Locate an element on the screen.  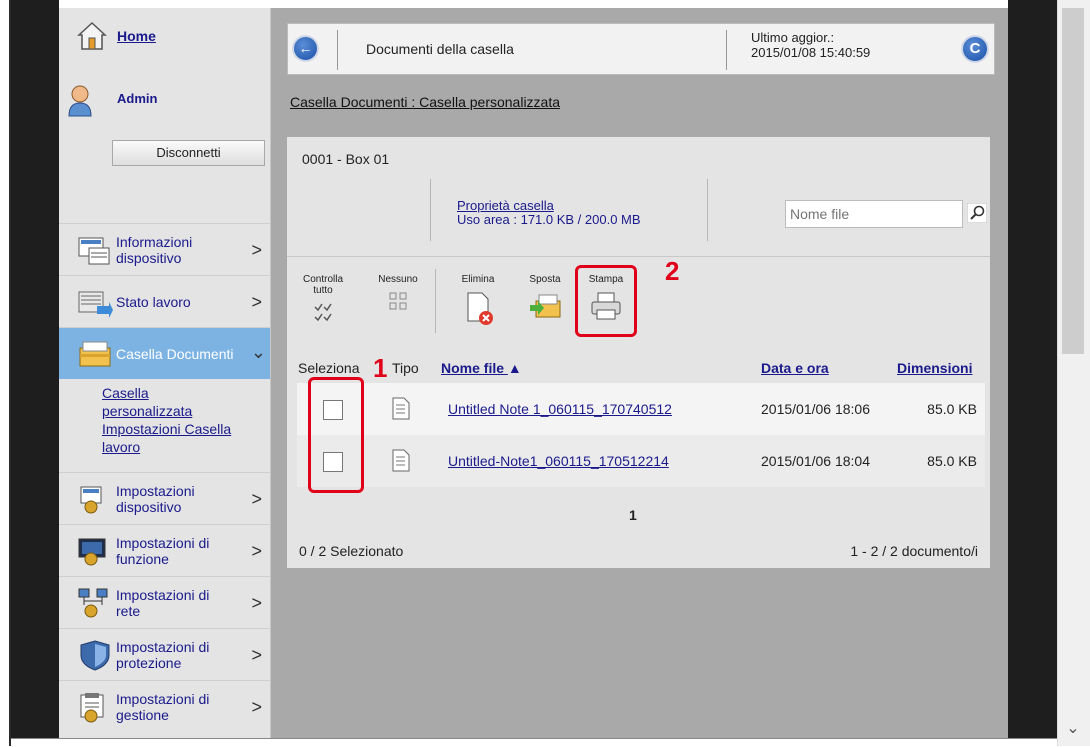
column-header-filename-label: Nome file is located at coordinates (473, 368).